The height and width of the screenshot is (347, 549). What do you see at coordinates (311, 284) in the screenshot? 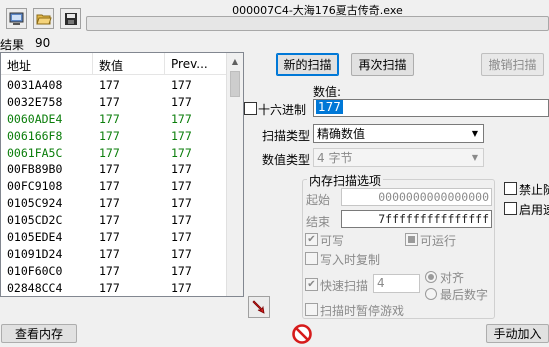
I see `fast-scan-checkbox: ✔` at bounding box center [311, 284].